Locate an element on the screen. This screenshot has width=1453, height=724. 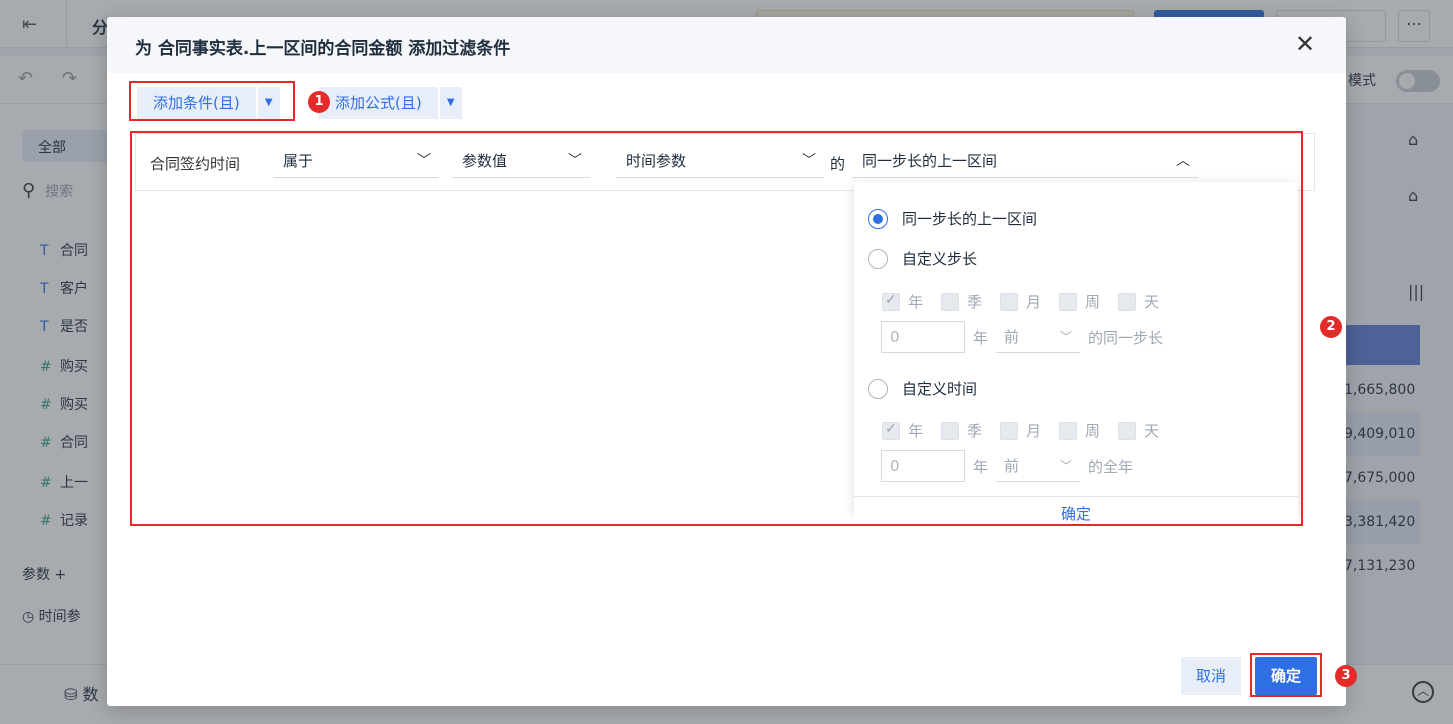
option-custom-step: 自定义步长 is located at coordinates (922, 258).